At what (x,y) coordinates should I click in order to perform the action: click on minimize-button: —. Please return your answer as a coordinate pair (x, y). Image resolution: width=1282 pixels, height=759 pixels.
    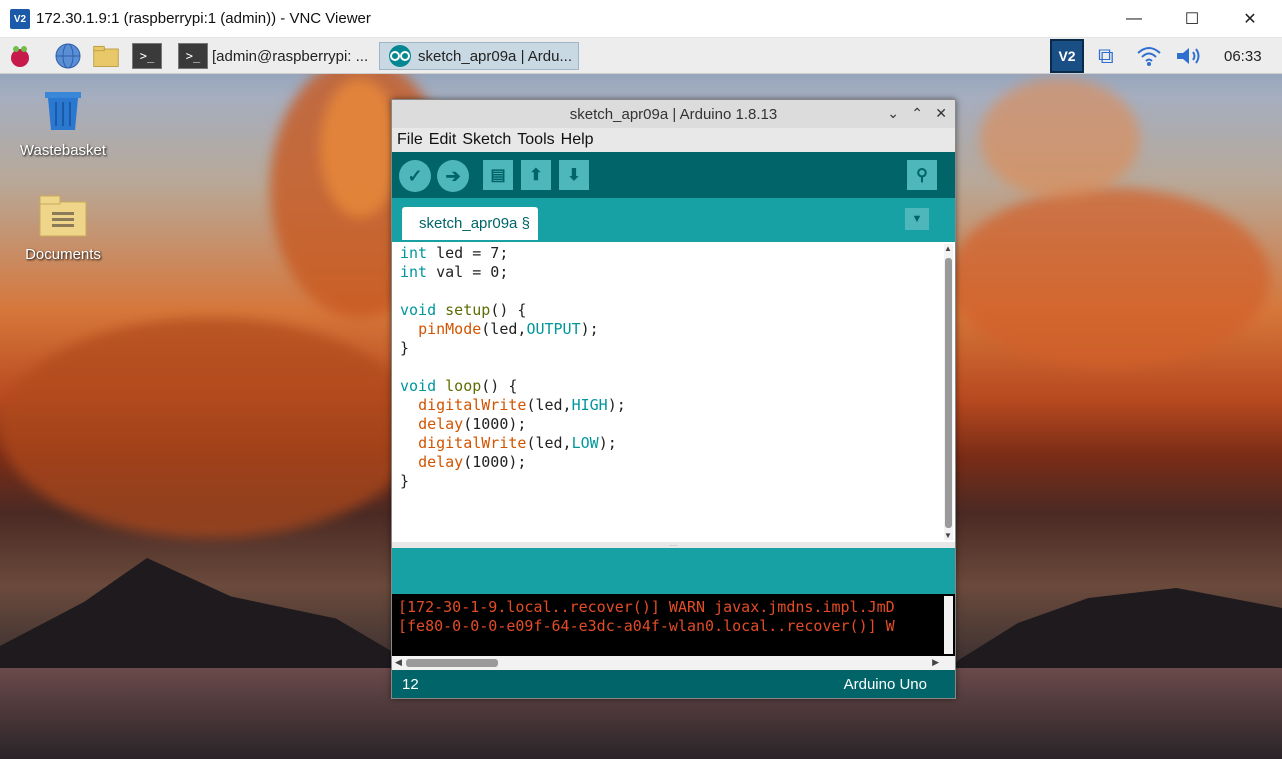
    Looking at the image, I should click on (1134, 19).